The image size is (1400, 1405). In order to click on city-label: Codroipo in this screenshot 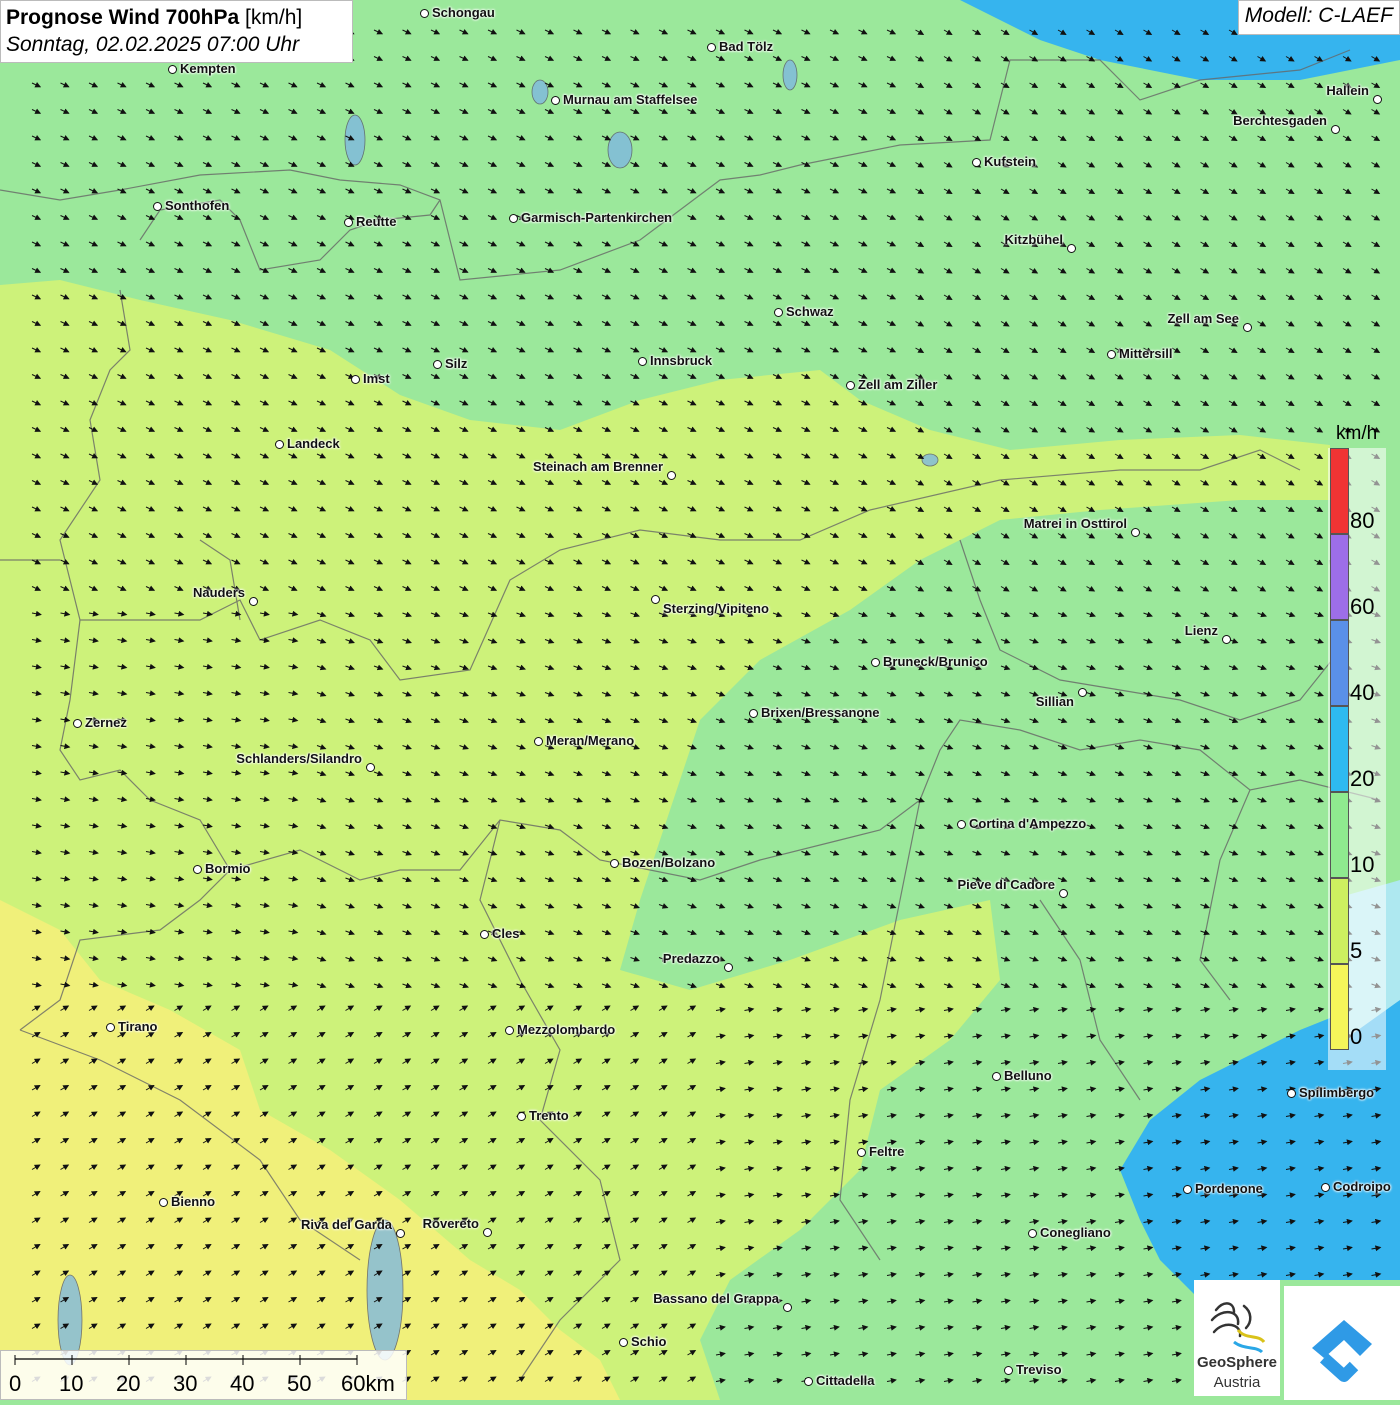, I will do `click(1362, 1186)`.